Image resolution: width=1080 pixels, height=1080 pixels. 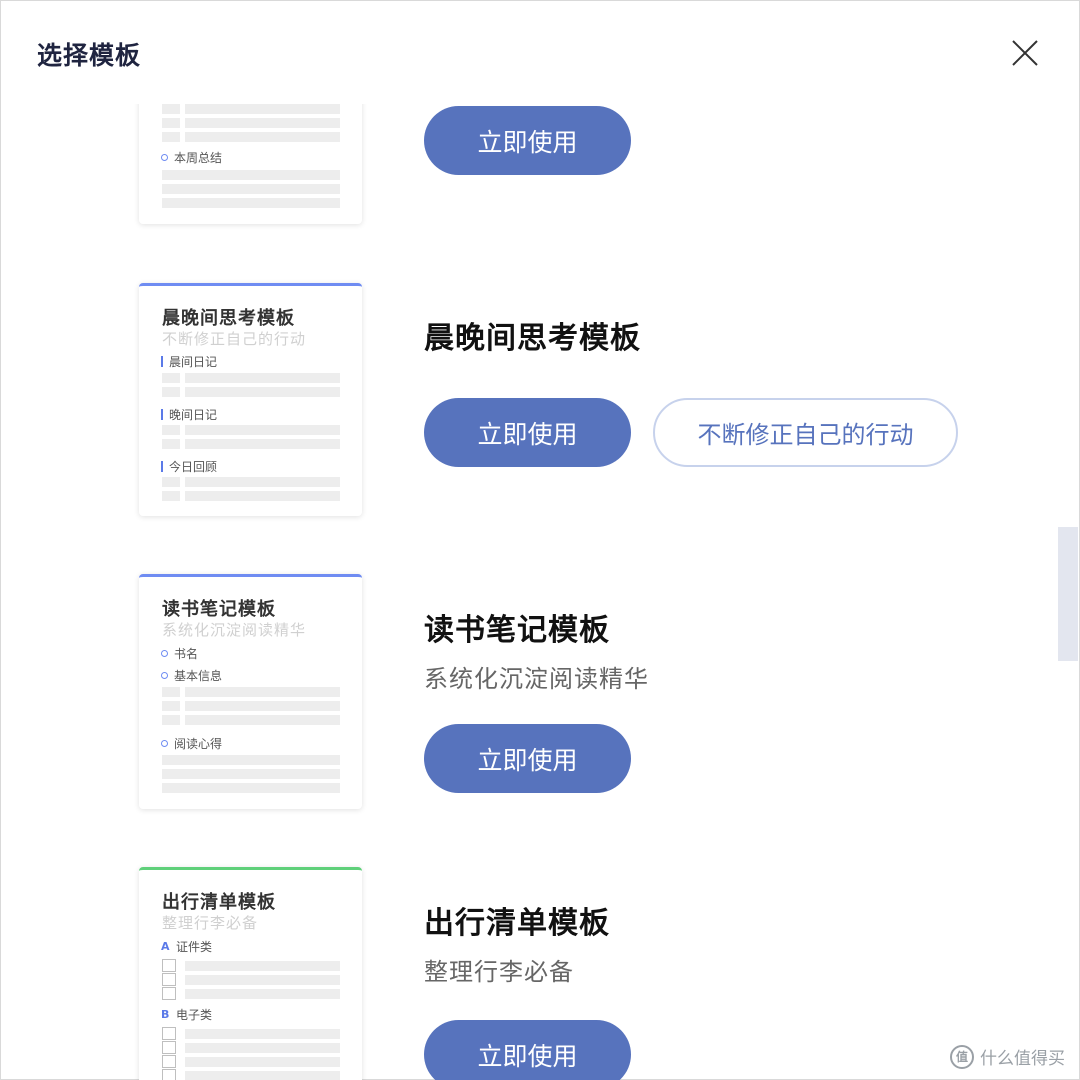 I want to click on preview-title: 晨晚间思考模板, so click(x=228, y=318).